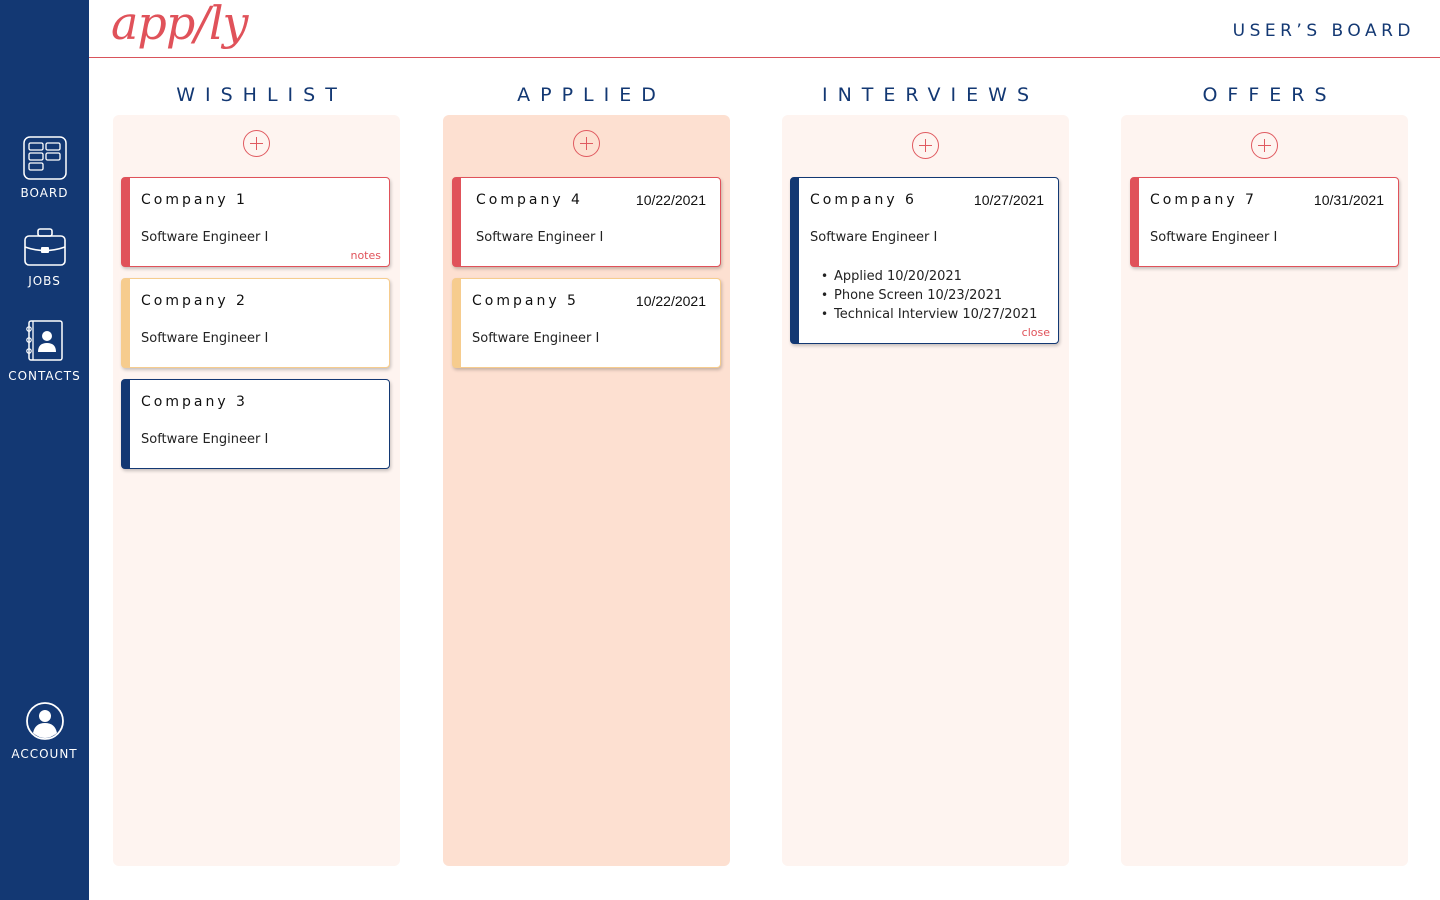 The width and height of the screenshot is (1440, 900). What do you see at coordinates (365, 255) in the screenshot?
I see `notes-link: notes` at bounding box center [365, 255].